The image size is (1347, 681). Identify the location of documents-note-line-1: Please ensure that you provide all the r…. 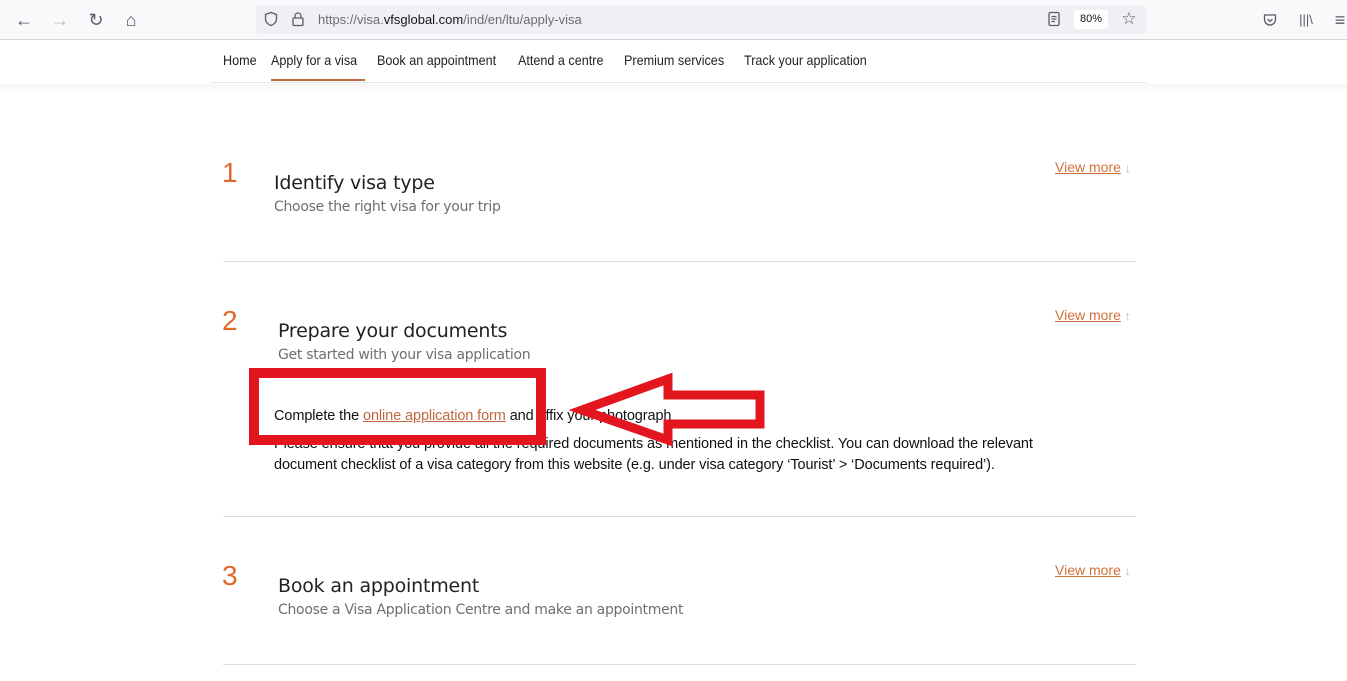
(653, 444).